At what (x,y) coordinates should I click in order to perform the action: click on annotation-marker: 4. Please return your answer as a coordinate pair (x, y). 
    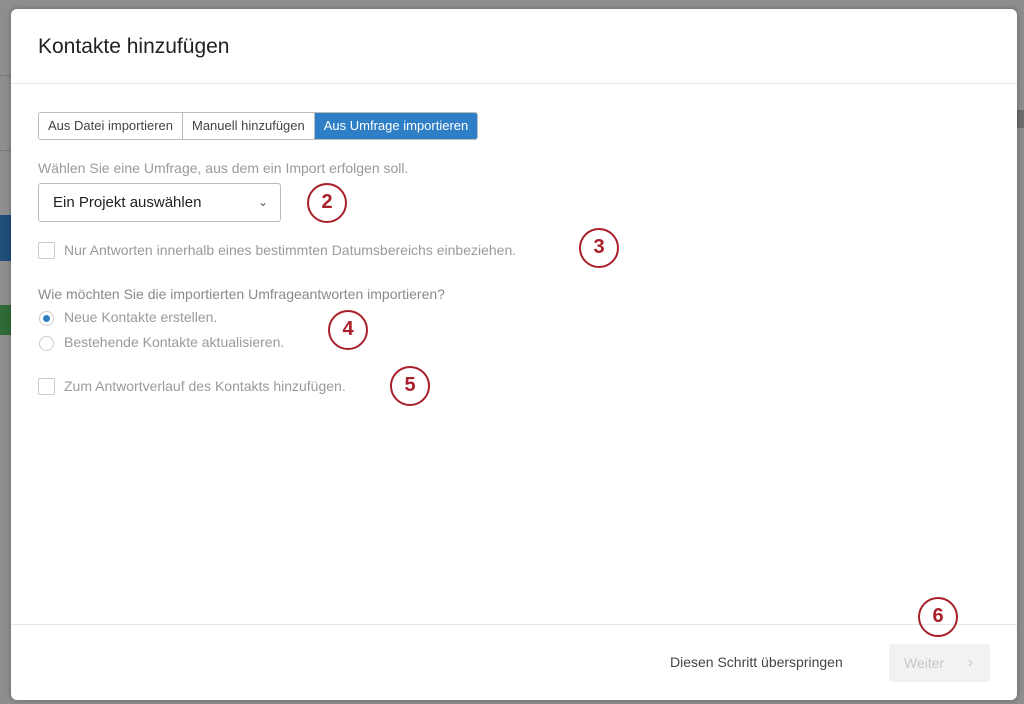
    Looking at the image, I should click on (348, 330).